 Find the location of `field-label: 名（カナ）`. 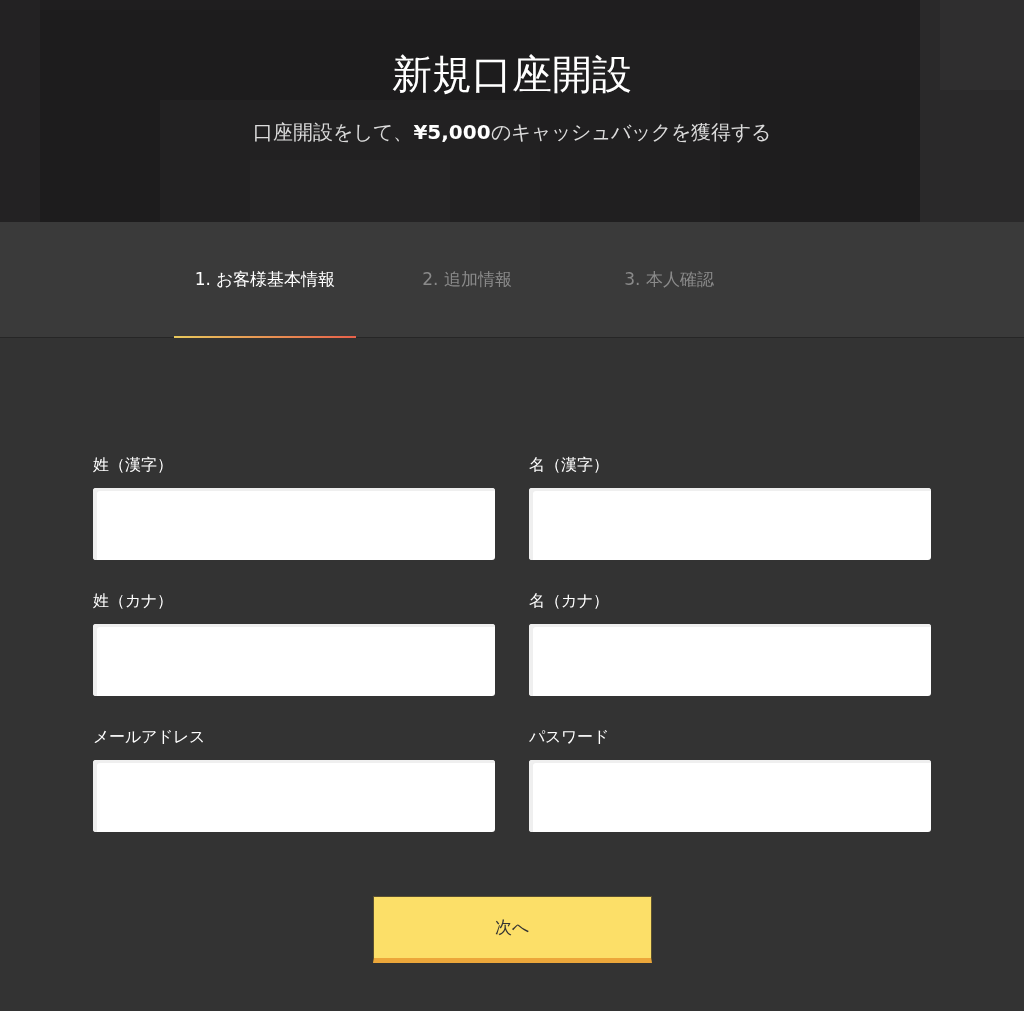

field-label: 名（カナ） is located at coordinates (569, 601).